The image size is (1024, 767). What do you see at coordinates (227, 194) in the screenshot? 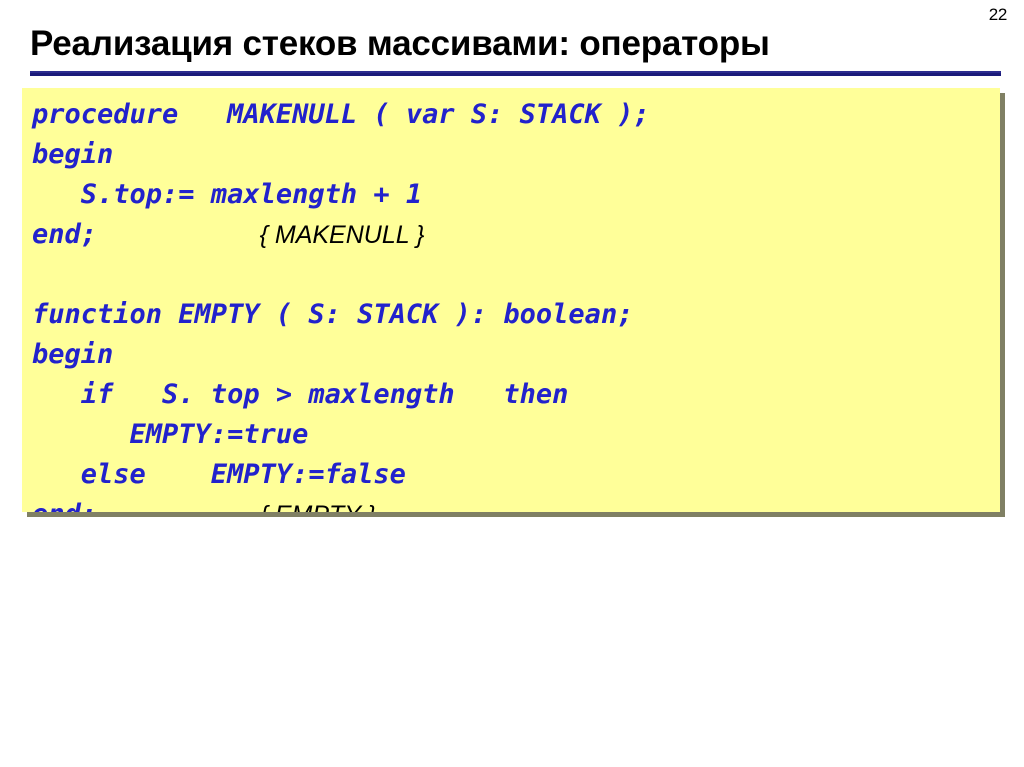
I see `code-text: S.top:= maxlength + 1` at bounding box center [227, 194].